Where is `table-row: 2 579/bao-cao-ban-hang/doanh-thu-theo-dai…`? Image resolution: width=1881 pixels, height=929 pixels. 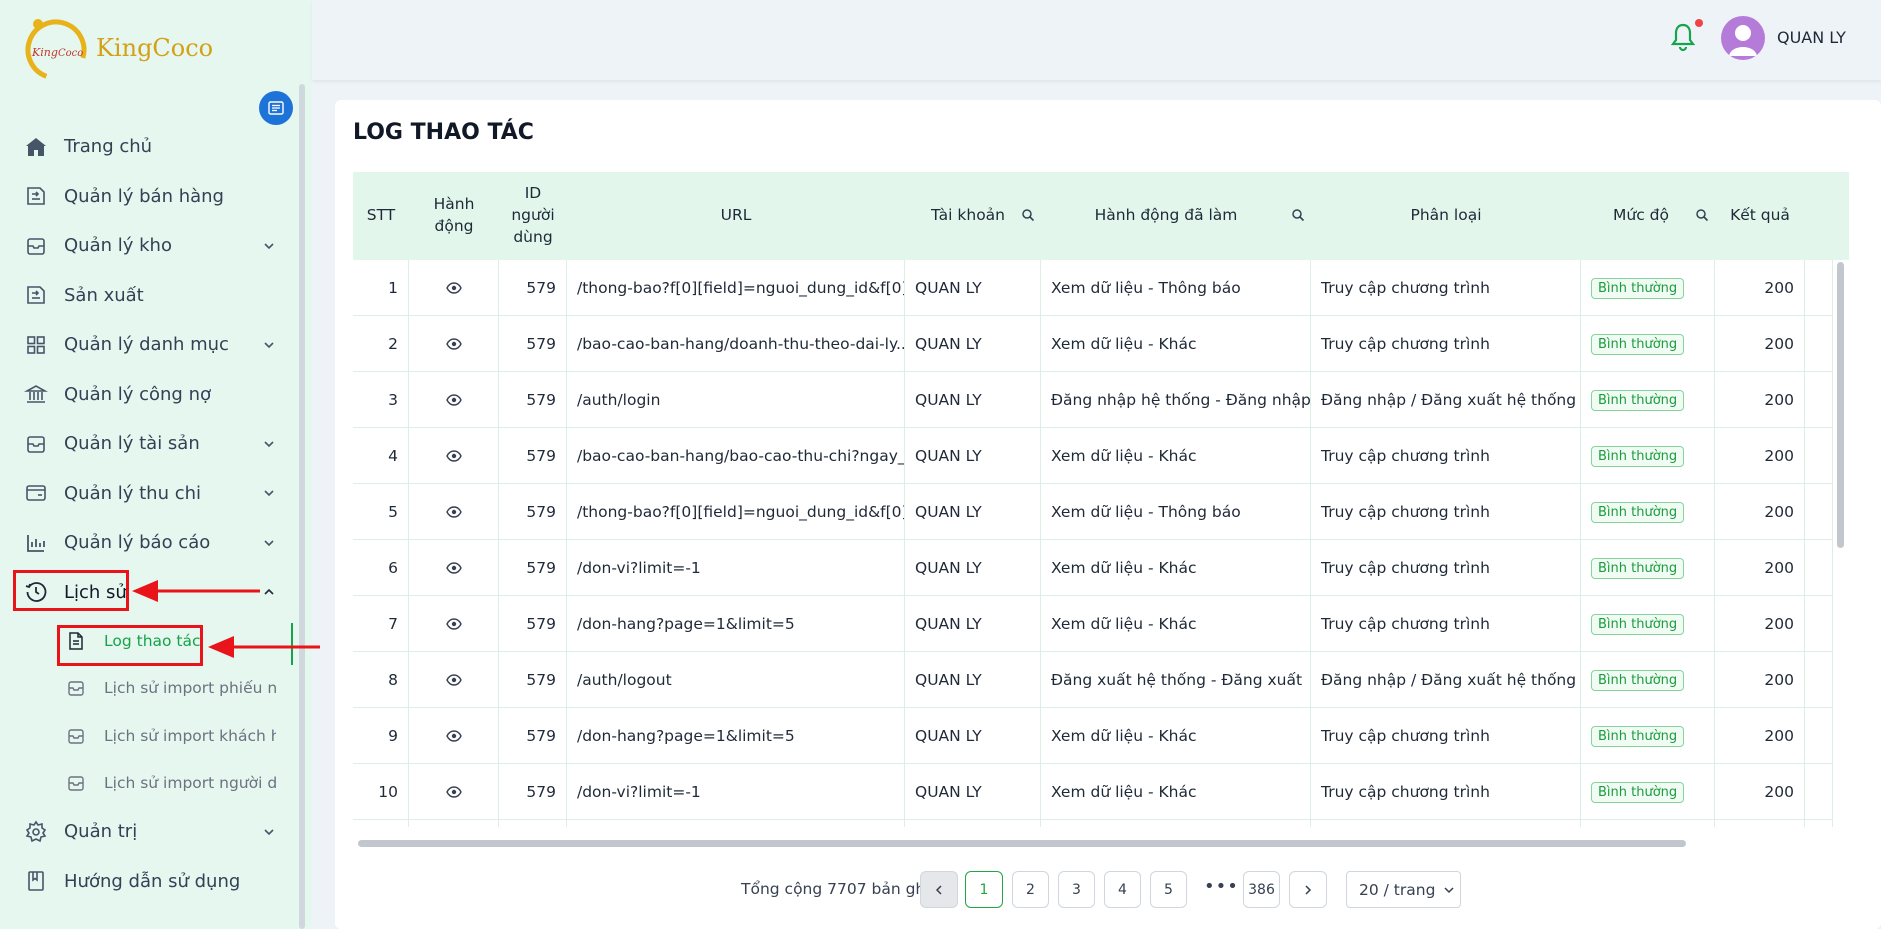 table-row: 2 579/bao-cao-ban-hang/doanh-thu-theo-dai… is located at coordinates (1093, 344).